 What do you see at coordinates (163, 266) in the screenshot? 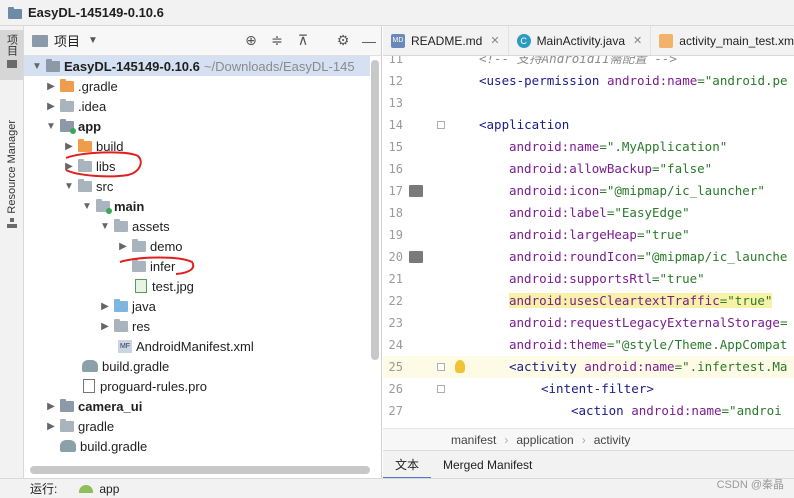
I see `tree-item-label: infer` at bounding box center [163, 266].